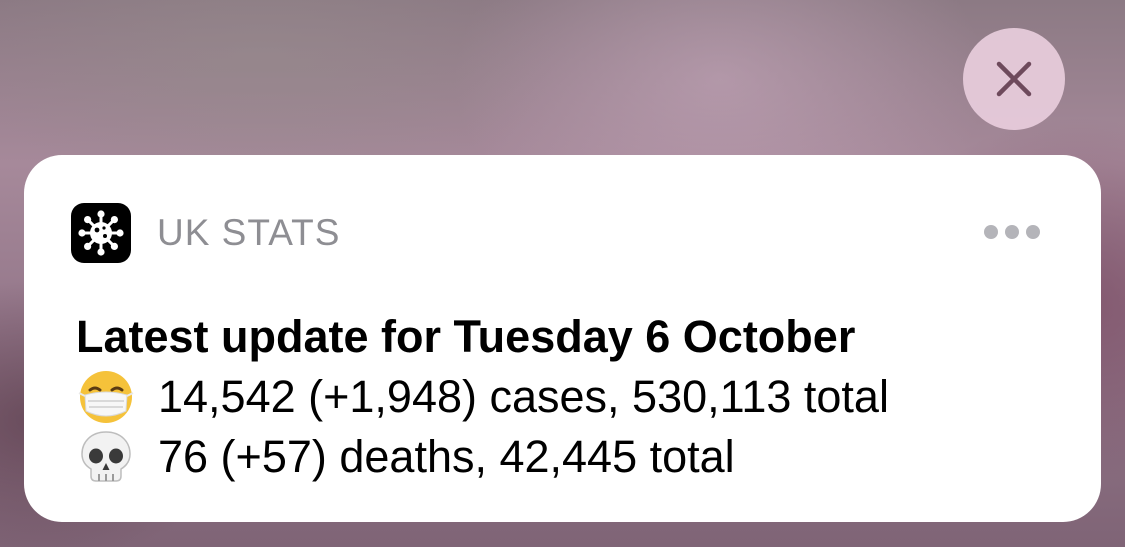 This screenshot has width=1125, height=547. What do you see at coordinates (1012, 232) in the screenshot?
I see `more-options-button` at bounding box center [1012, 232].